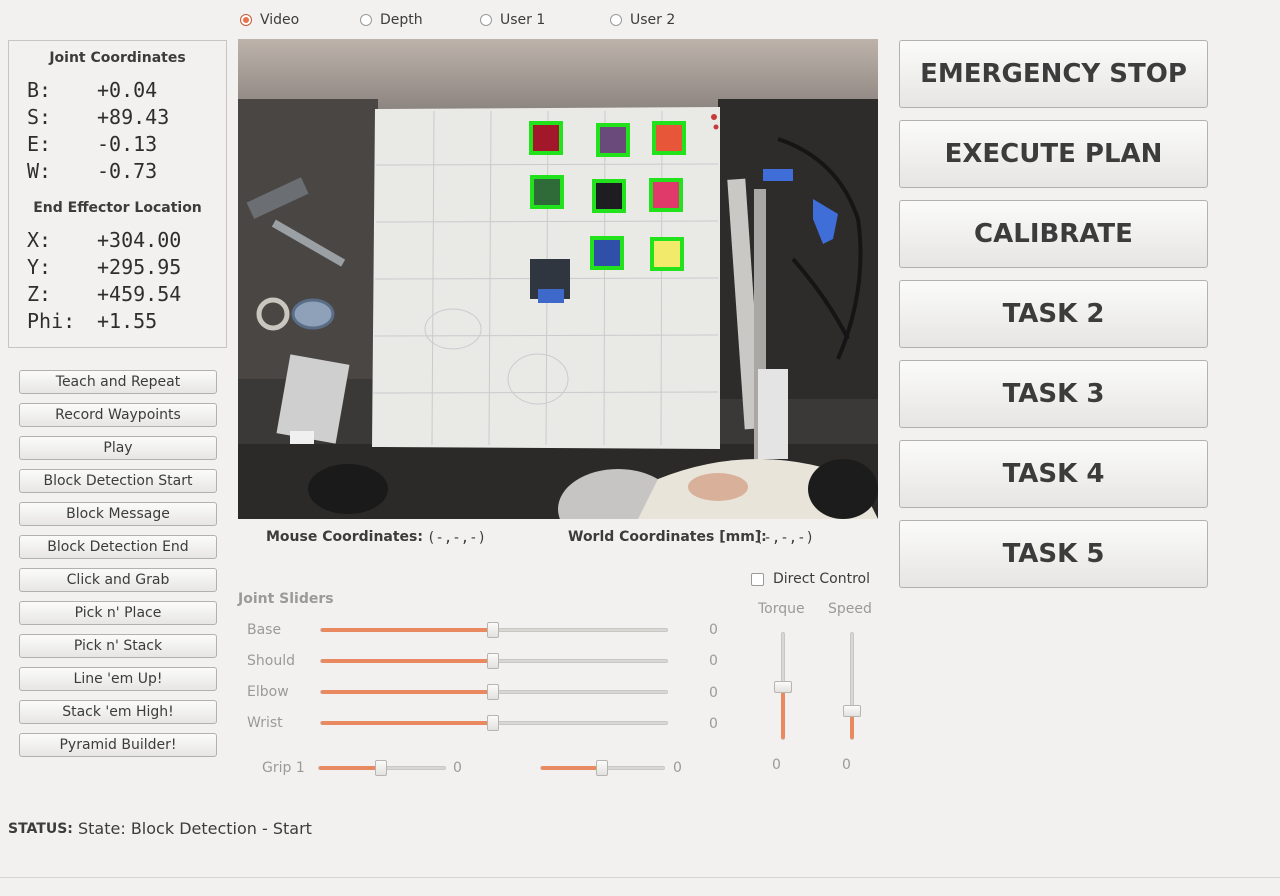 The height and width of the screenshot is (896, 1280). I want to click on ee-label: Y:, so click(39, 267).